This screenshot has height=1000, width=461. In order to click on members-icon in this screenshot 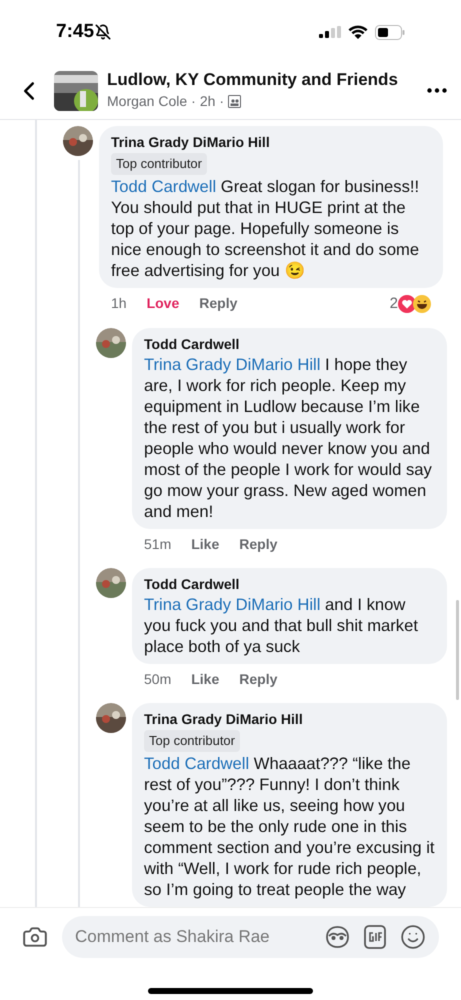, I will do `click(235, 101)`.